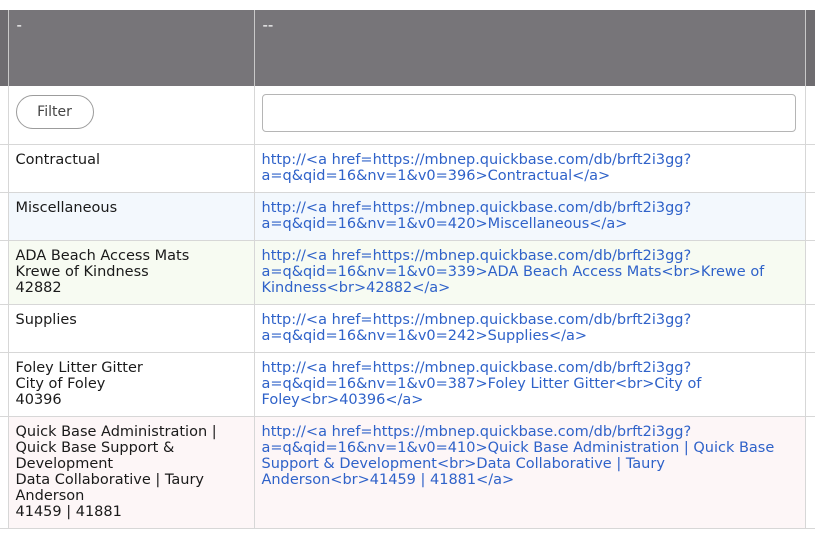  I want to click on filter-row: Filter, so click(407, 115).